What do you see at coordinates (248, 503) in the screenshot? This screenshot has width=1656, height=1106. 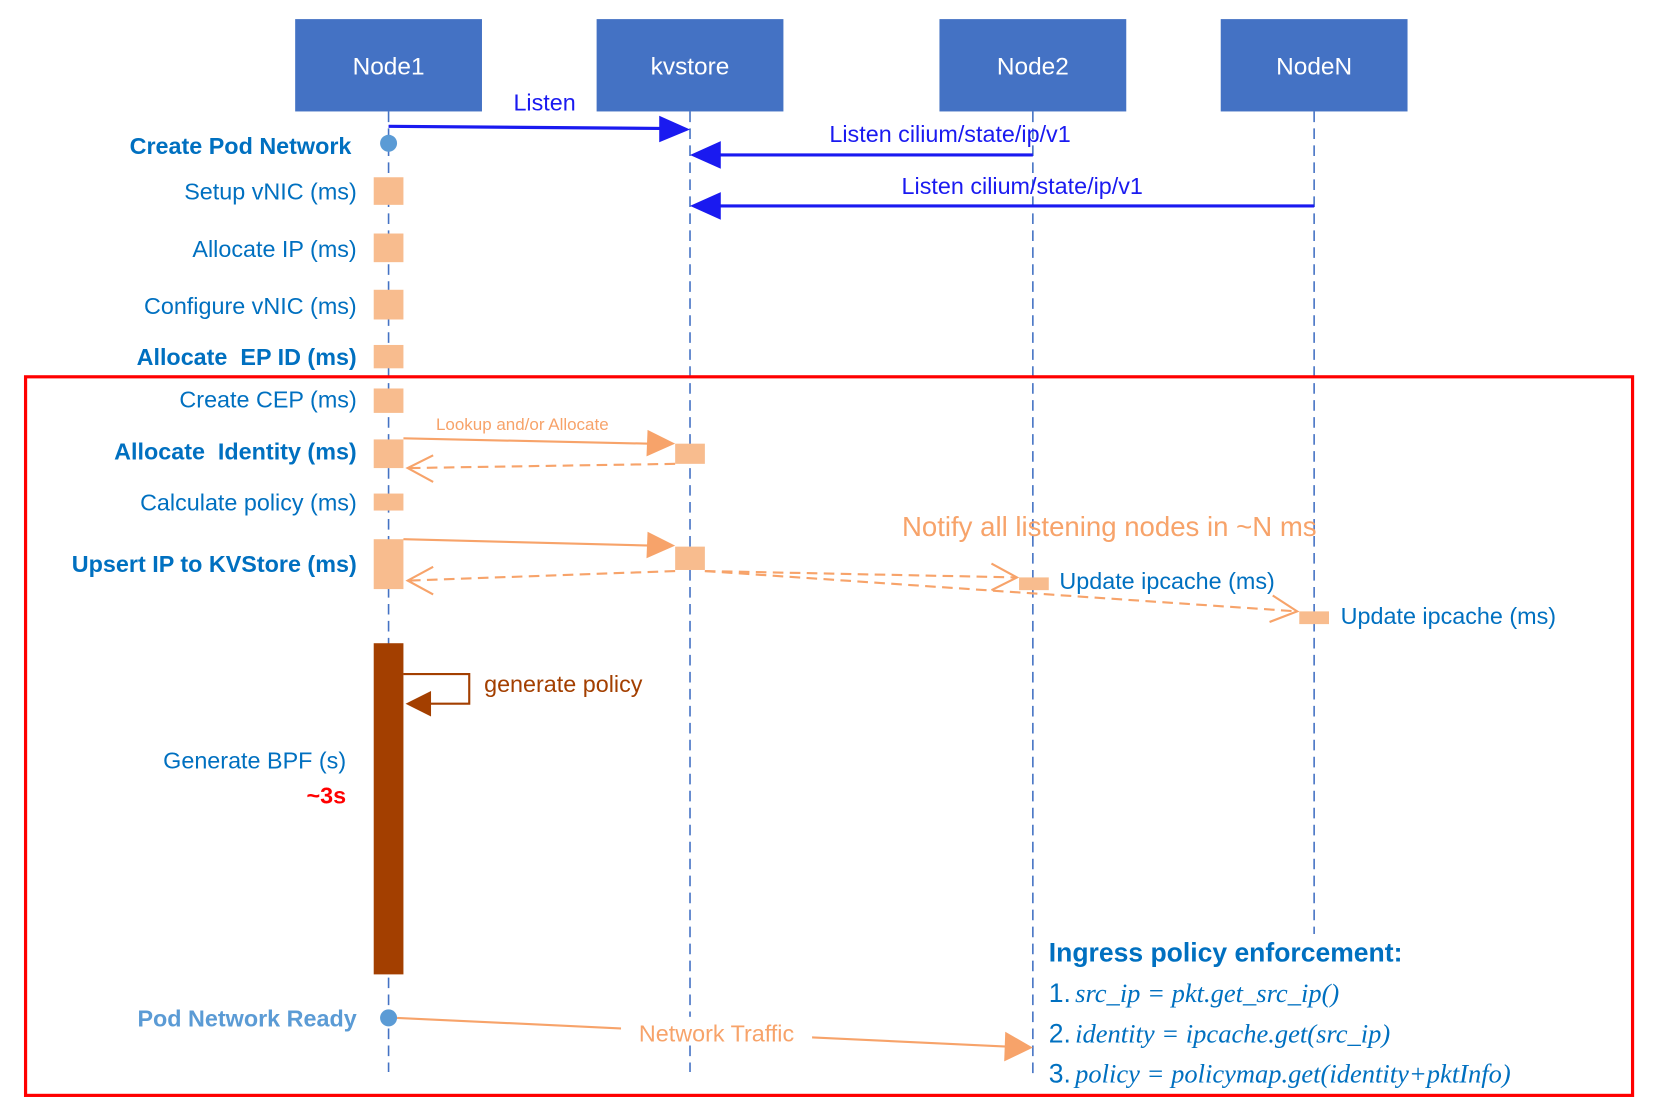 I see `step-calculate-policy: Calculate policy (ms)` at bounding box center [248, 503].